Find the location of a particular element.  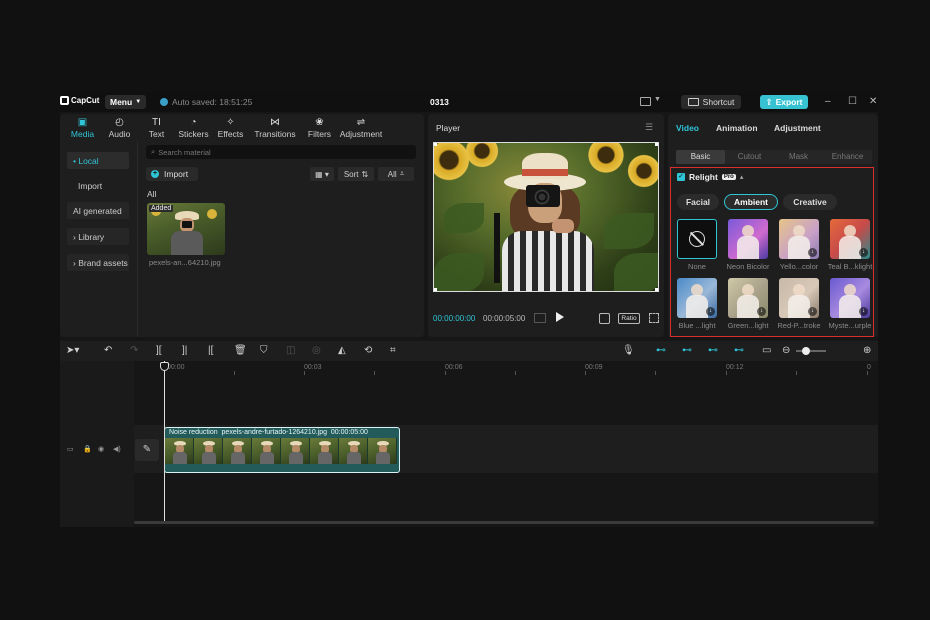

split-right-icon: |[ is located at coordinates (210, 351).